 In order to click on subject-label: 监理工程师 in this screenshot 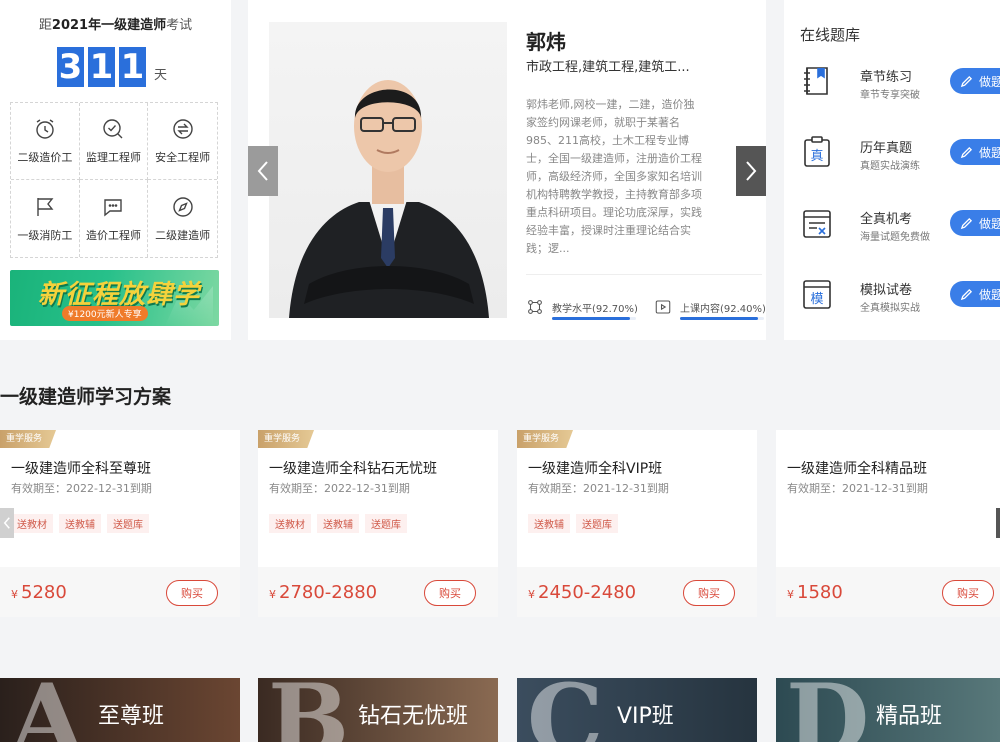, I will do `click(113, 157)`.